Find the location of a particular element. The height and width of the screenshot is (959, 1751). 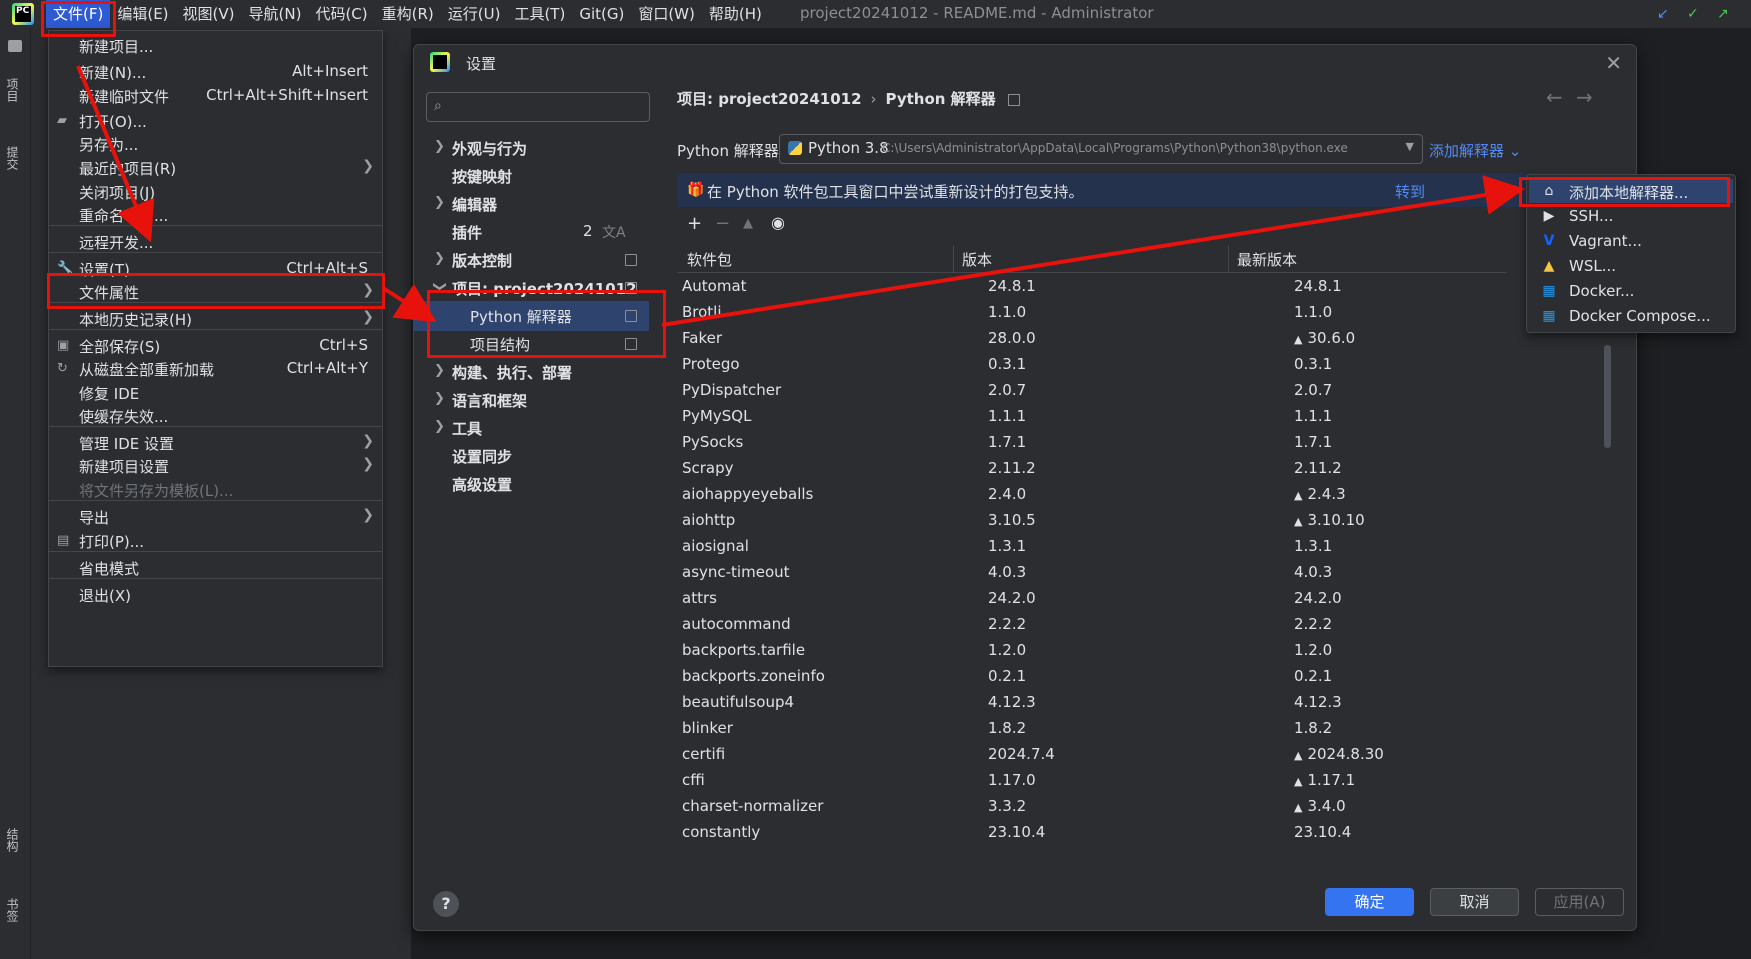

eye-icon: ◉ is located at coordinates (778, 222).